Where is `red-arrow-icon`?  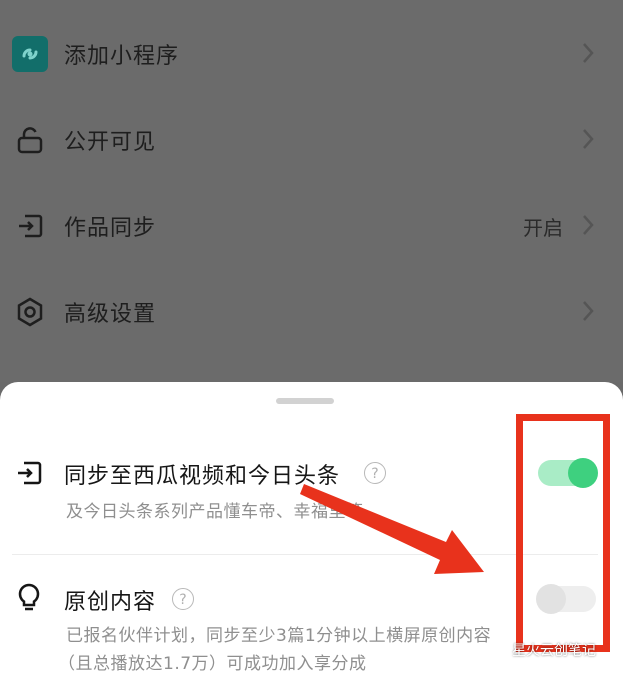 red-arrow-icon is located at coordinates (392, 529).